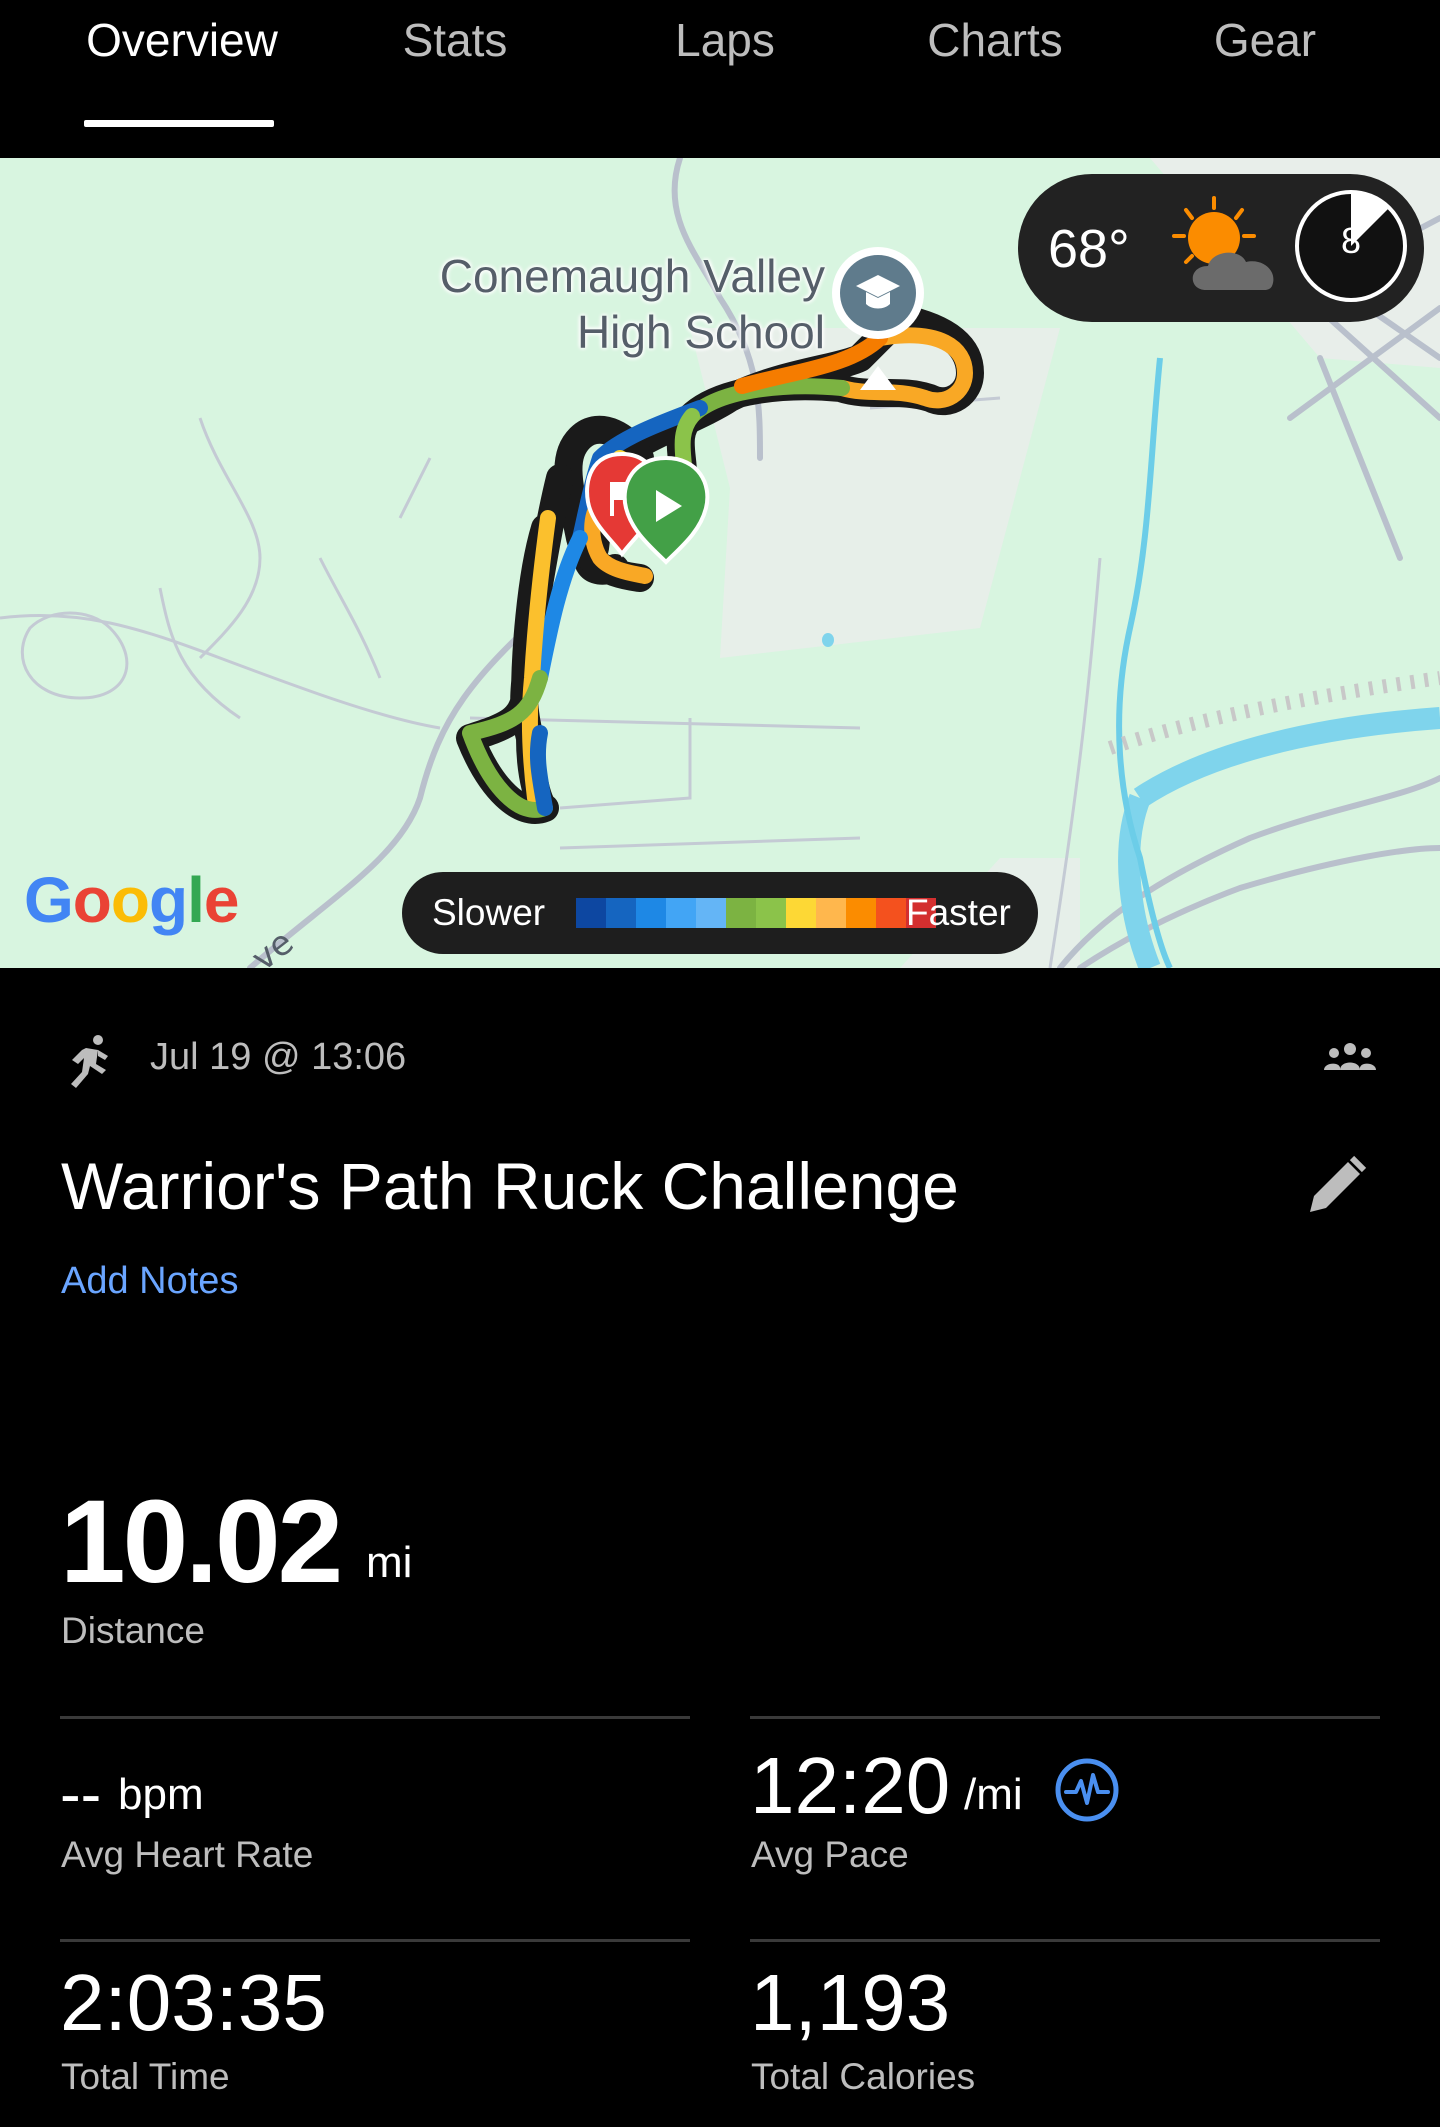 The width and height of the screenshot is (1440, 2127). I want to click on tab-laps: Laps, so click(725, 40).